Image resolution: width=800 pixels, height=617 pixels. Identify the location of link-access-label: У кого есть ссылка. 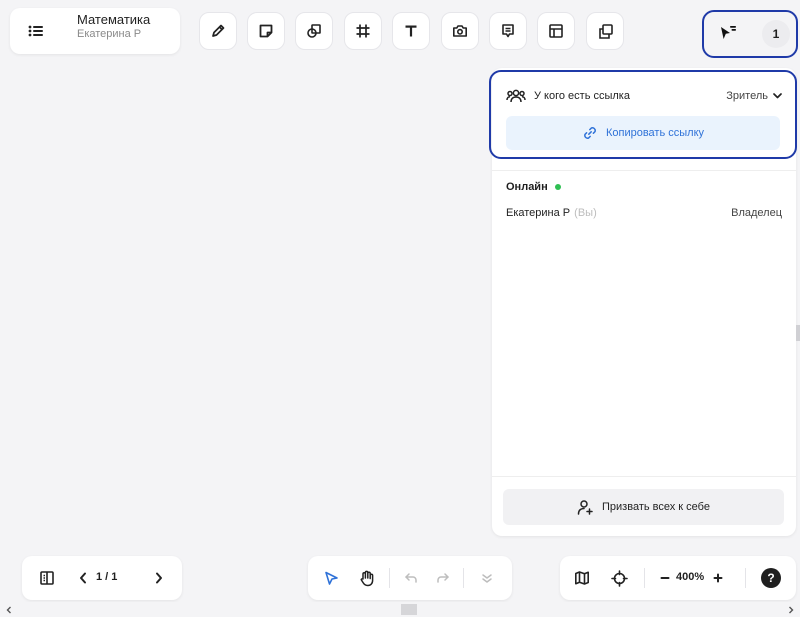
(582, 96).